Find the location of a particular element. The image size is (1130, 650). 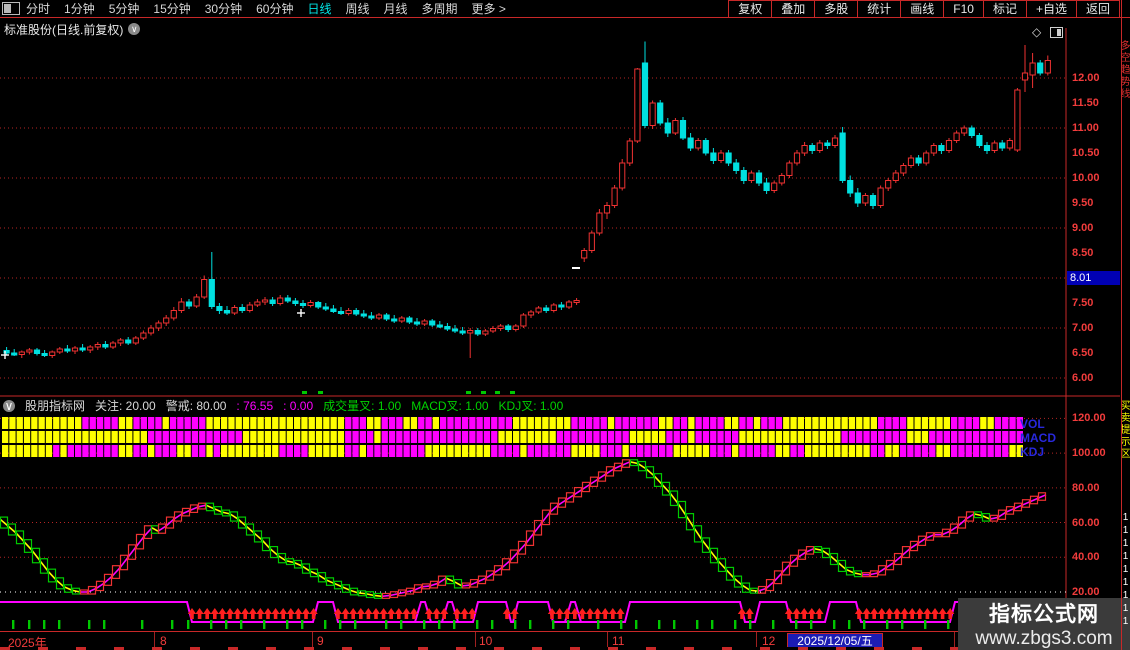

indicator-header-item-3: : 0.00 is located at coordinates (298, 405).